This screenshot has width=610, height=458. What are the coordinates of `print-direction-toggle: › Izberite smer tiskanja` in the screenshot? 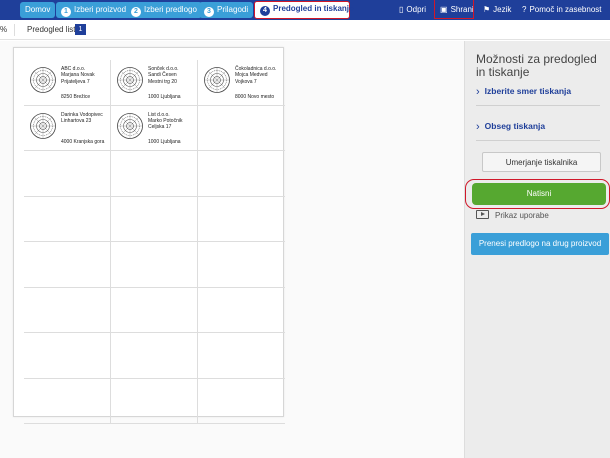 It's located at (523, 92).